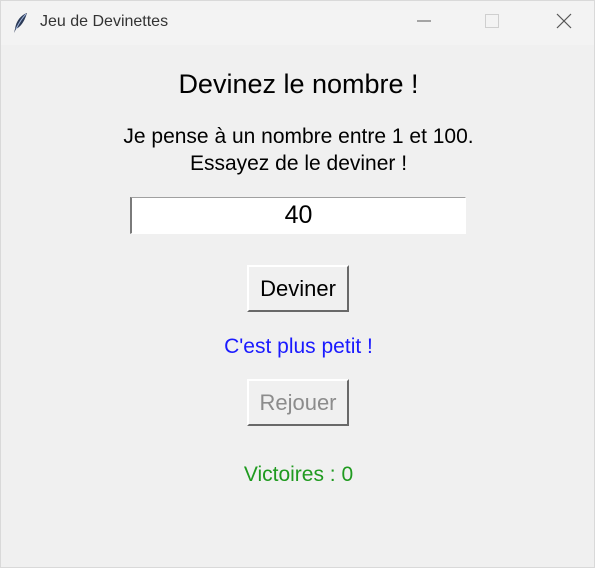  What do you see at coordinates (104, 21) in the screenshot?
I see `window-title: Jeu de Devinettes` at bounding box center [104, 21].